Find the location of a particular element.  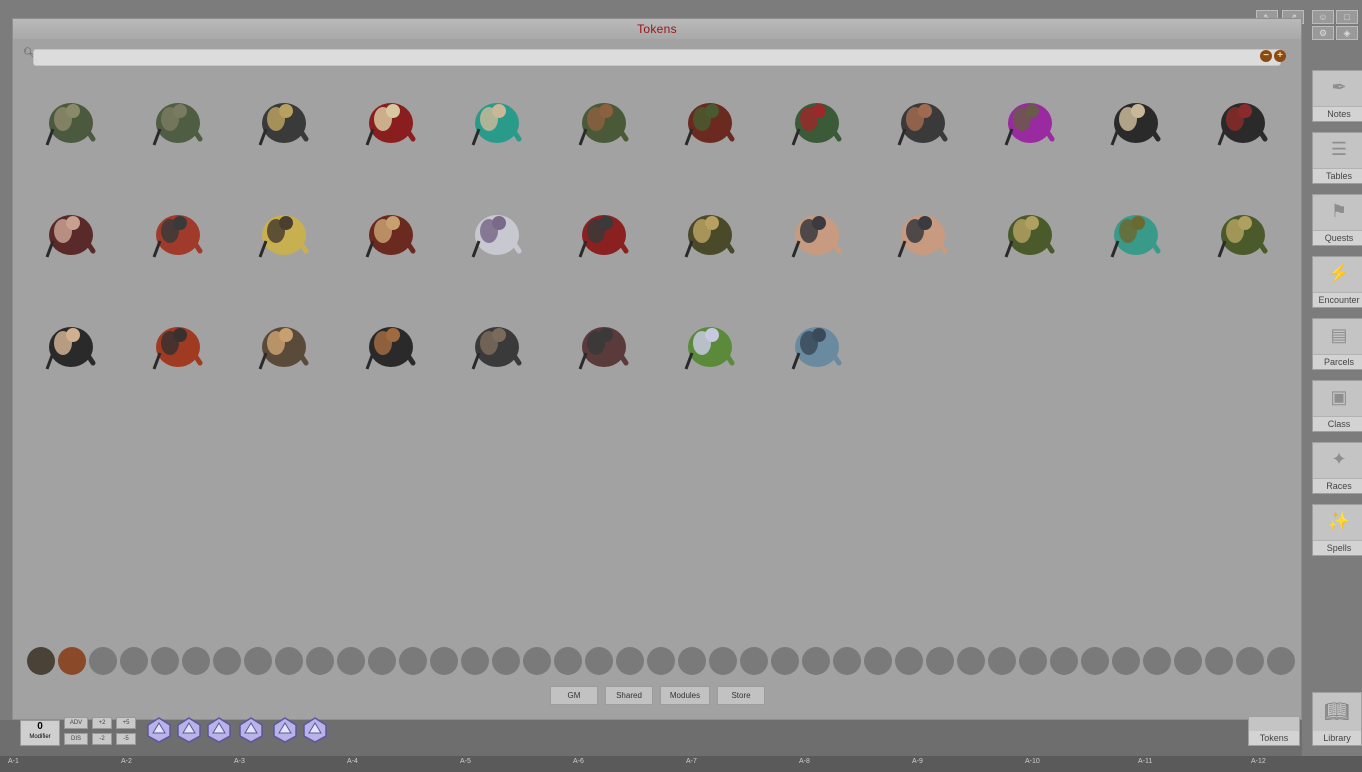

sidebar-item-quests: ⚑ Quests is located at coordinates (1337, 220).